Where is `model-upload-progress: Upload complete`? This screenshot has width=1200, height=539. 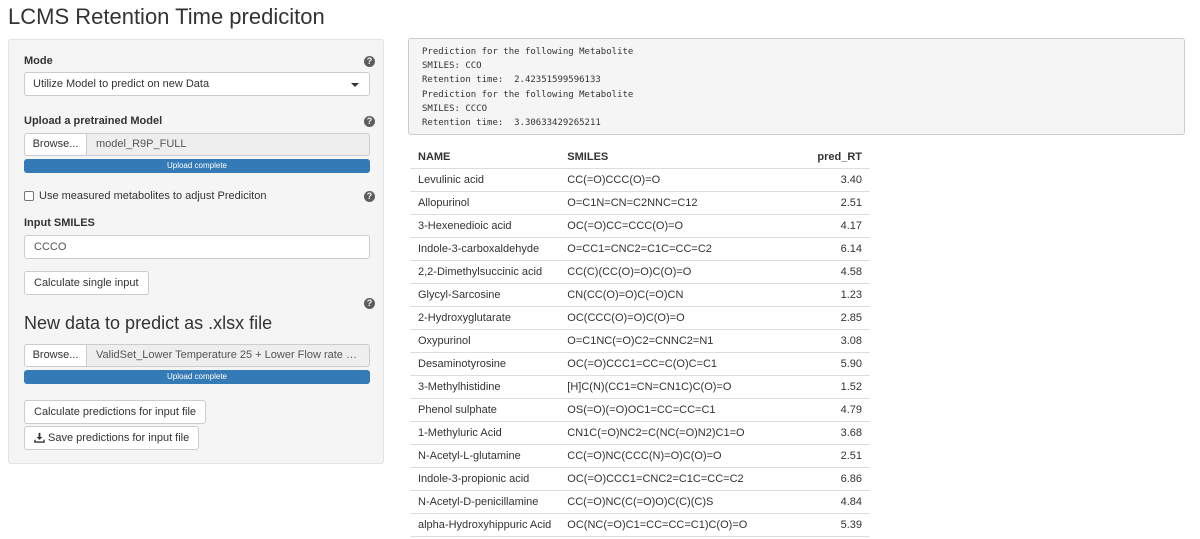
model-upload-progress: Upload complete is located at coordinates (197, 166).